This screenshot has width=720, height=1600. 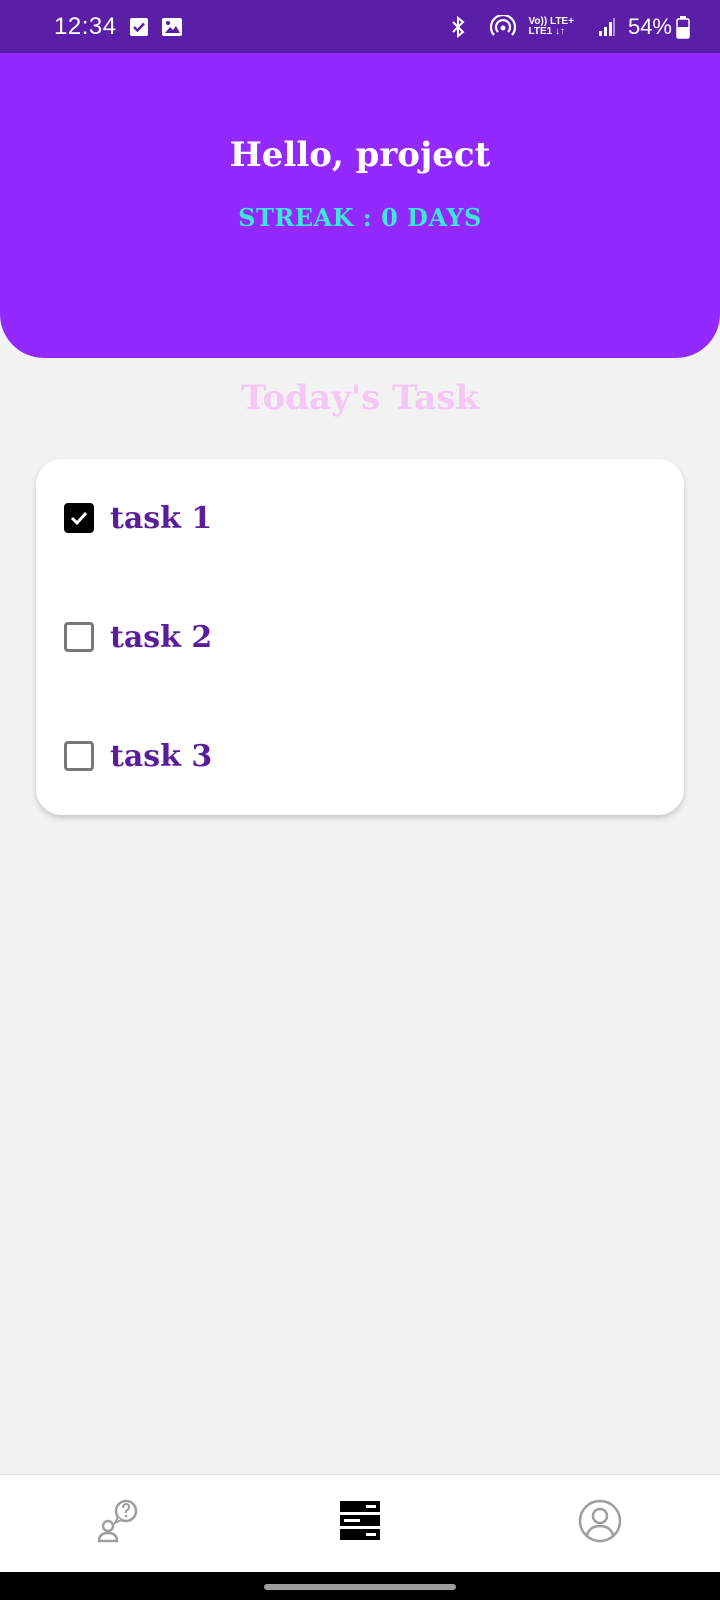 I want to click on task-label: task 1, so click(x=161, y=518).